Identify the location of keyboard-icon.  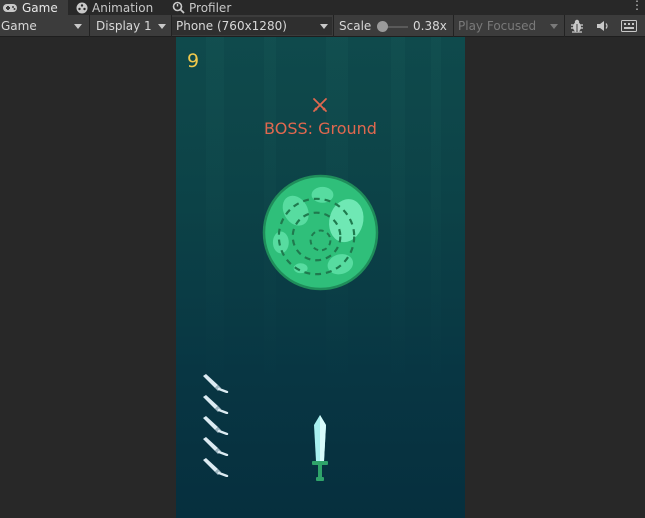
(629, 26).